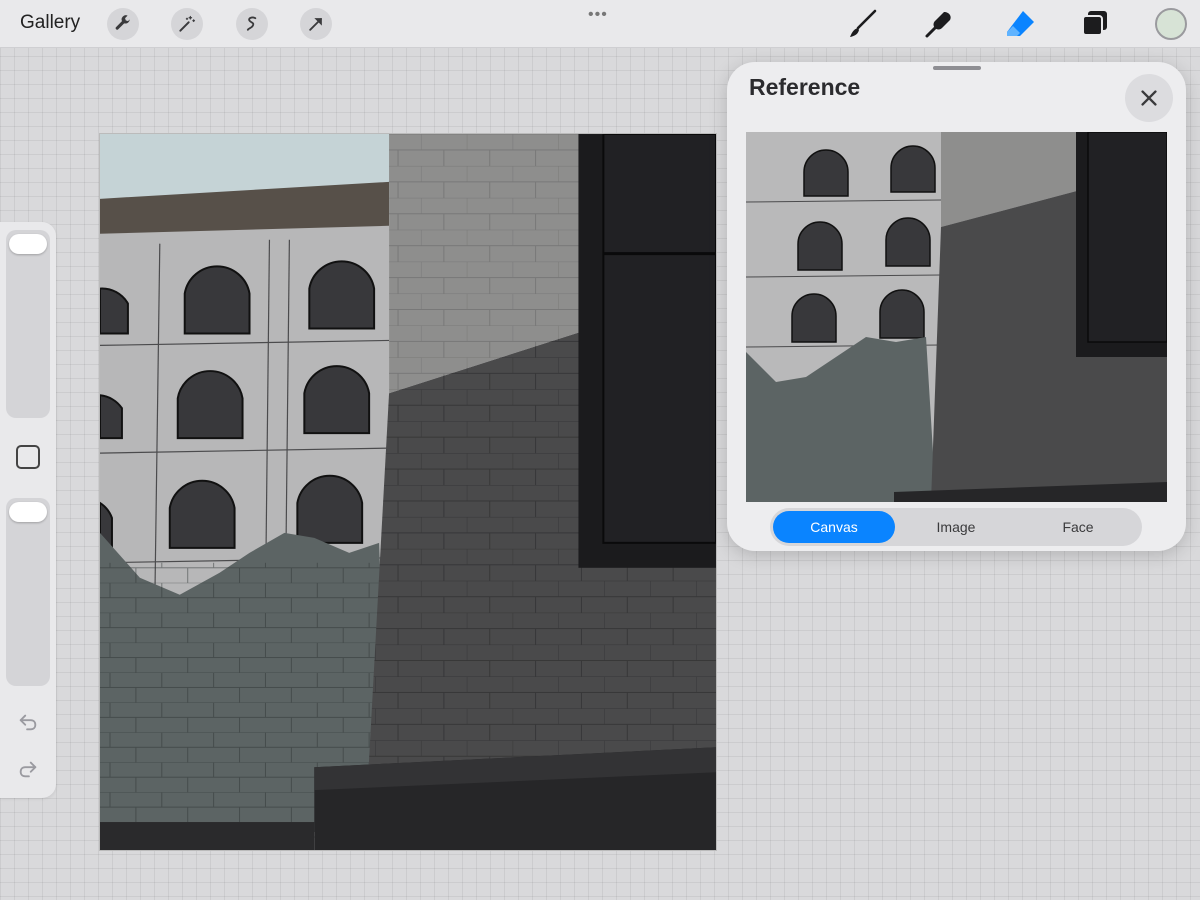 Image resolution: width=1200 pixels, height=900 pixels. What do you see at coordinates (50, 23) in the screenshot?
I see `gallery-button: Gallery` at bounding box center [50, 23].